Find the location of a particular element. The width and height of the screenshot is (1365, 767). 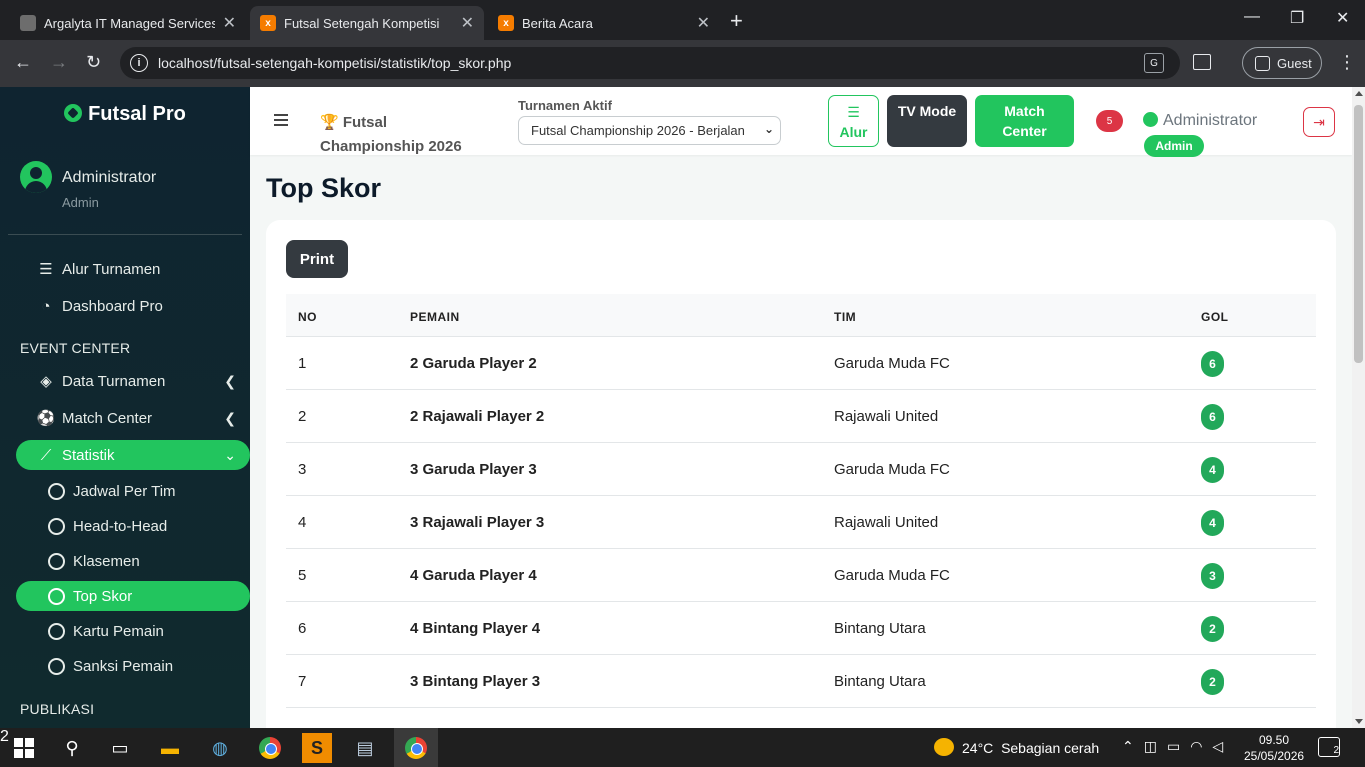

layers-icon: ◈ is located at coordinates (46, 381).